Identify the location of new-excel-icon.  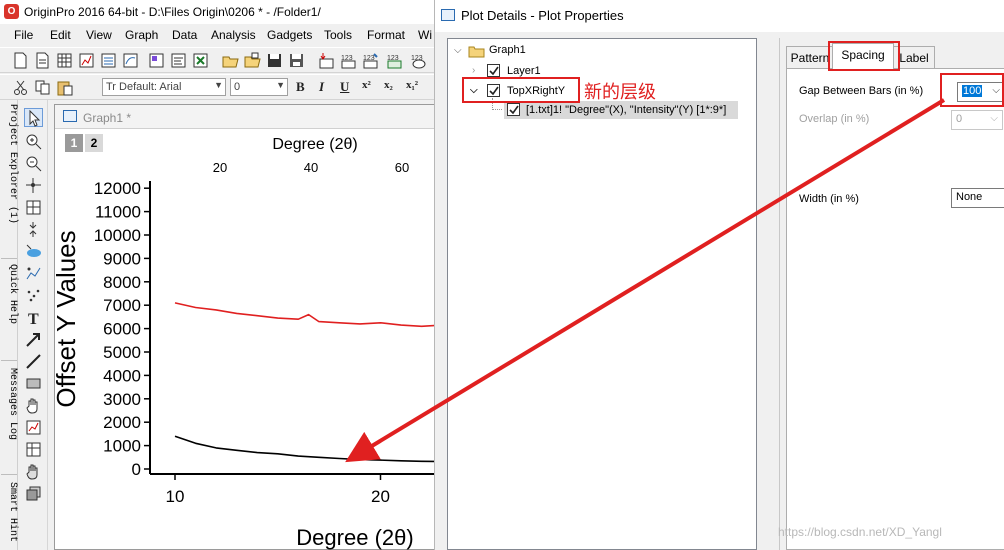
(200, 60).